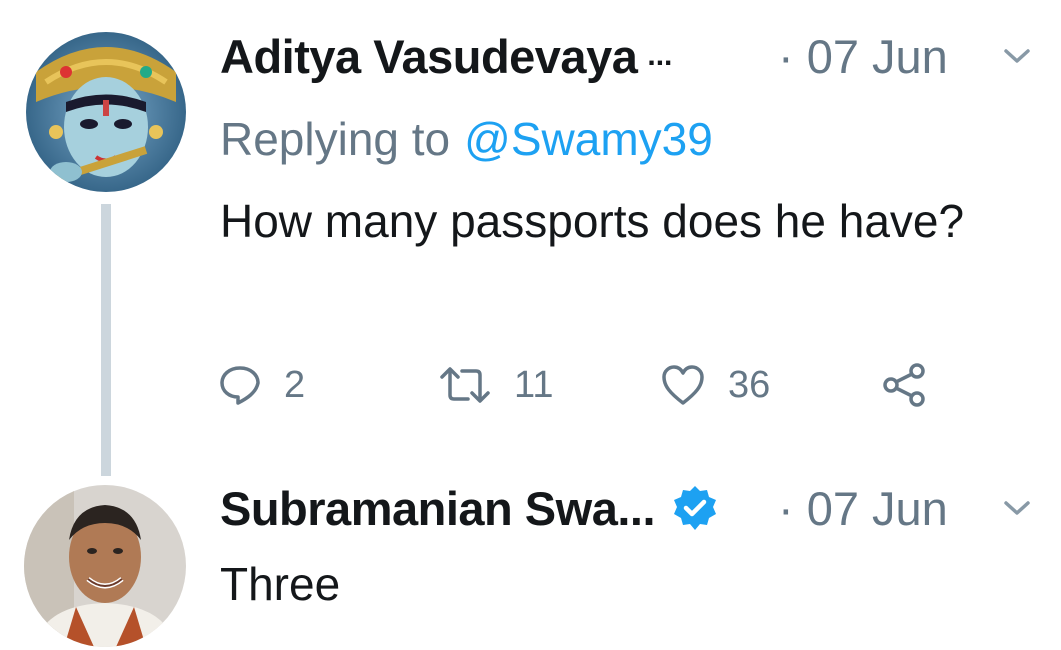 The image size is (1061, 650). I want to click on replying-to-handle-link: @Swamy39, so click(588, 139).